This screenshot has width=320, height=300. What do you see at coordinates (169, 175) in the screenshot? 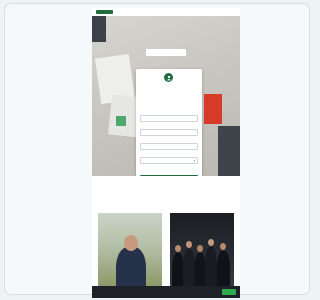
I see `form-submit-button` at bounding box center [169, 175].